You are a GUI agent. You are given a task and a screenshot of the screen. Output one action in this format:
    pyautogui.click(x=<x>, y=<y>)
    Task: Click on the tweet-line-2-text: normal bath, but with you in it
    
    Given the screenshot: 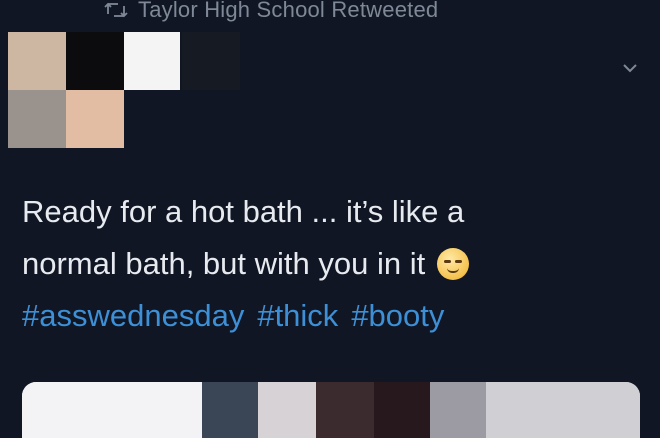 What is the action you would take?
    pyautogui.click(x=224, y=263)
    